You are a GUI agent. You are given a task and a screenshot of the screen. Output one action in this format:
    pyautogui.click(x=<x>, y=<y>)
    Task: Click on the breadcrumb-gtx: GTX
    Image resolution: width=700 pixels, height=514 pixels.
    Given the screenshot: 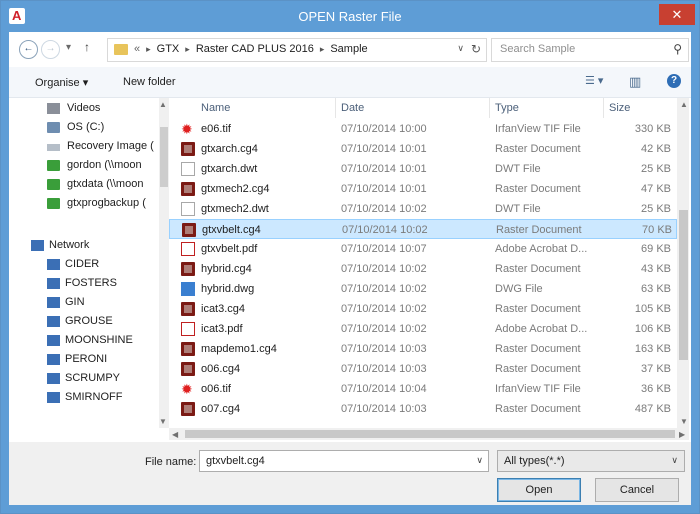 What is the action you would take?
    pyautogui.click(x=168, y=49)
    